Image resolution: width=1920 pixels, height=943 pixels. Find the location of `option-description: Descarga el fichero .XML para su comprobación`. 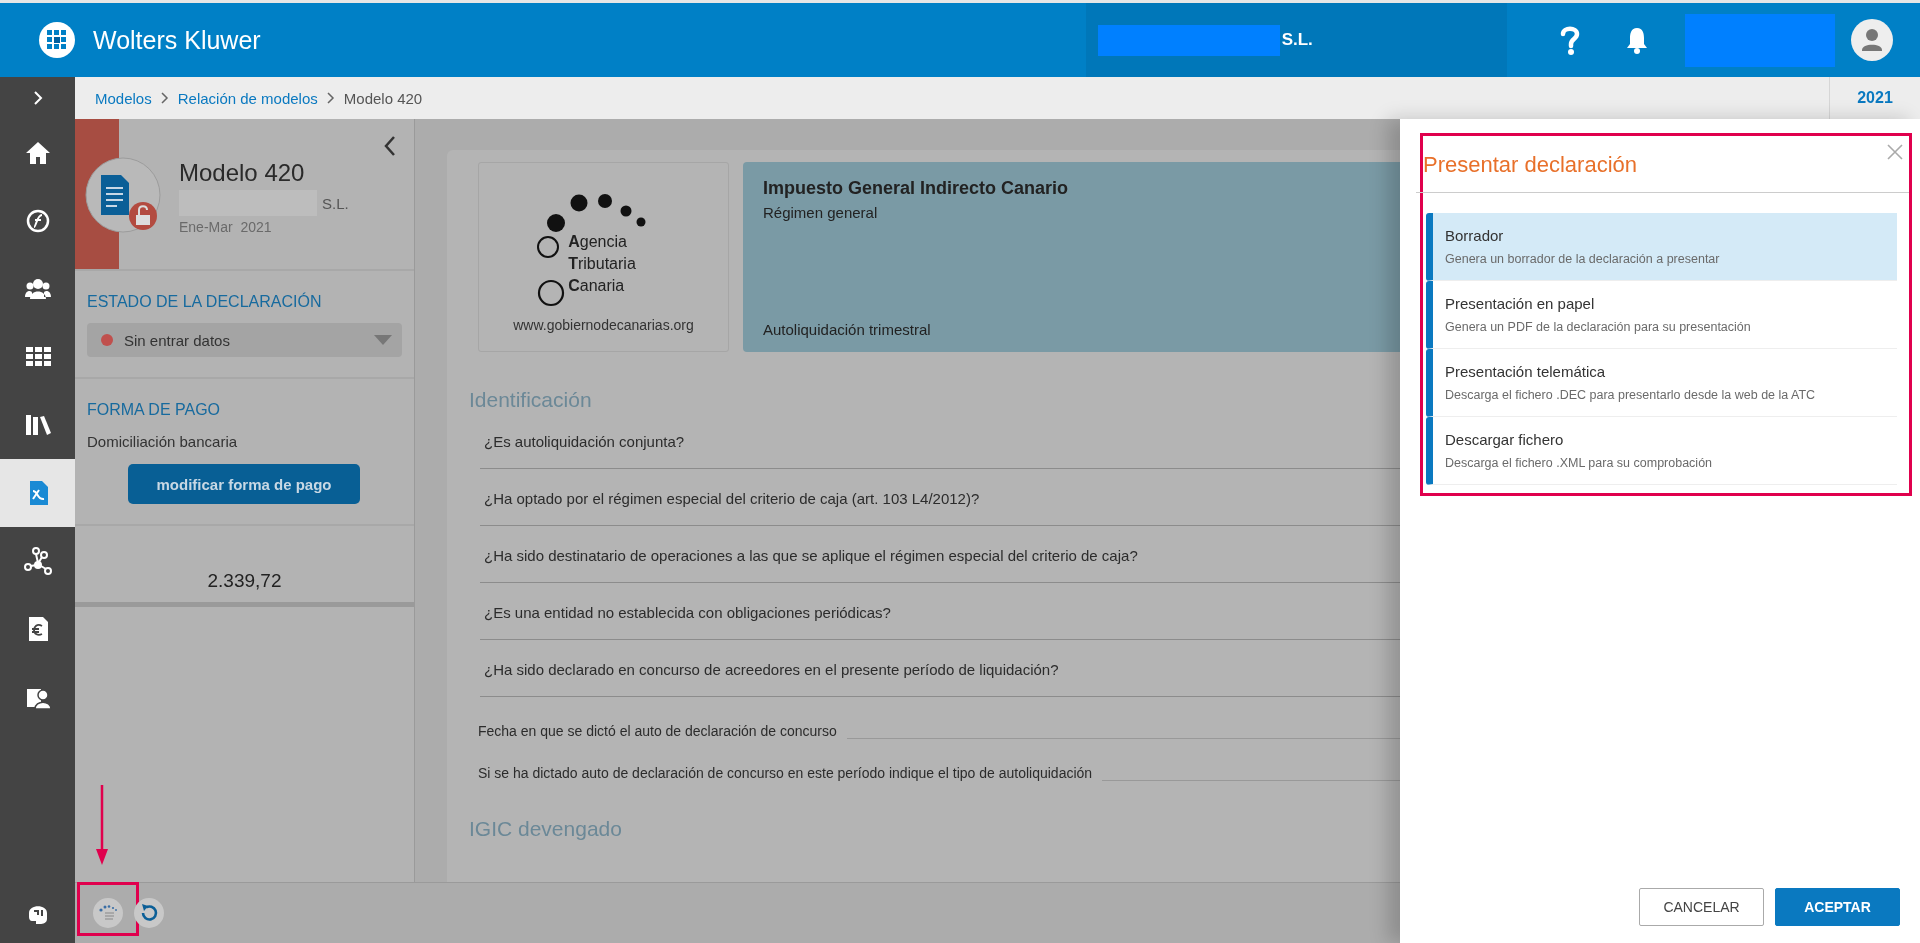

option-description: Descarga el fichero .XML para su comprobación is located at coordinates (1579, 463).